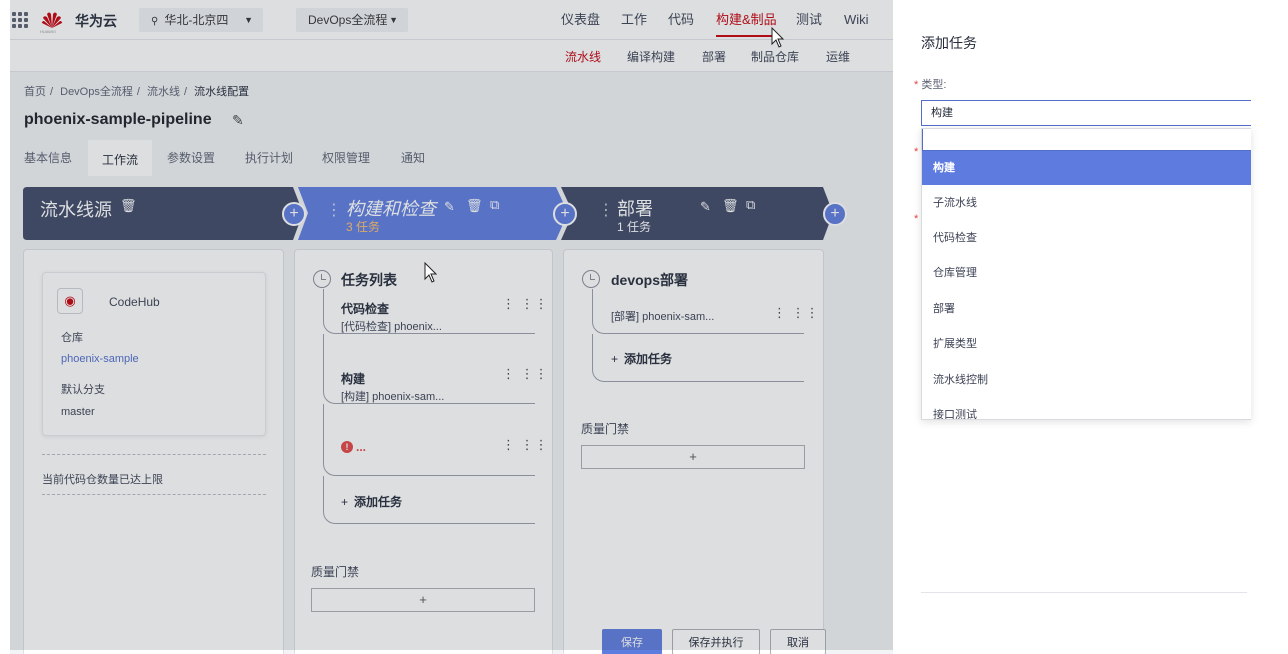 The width and height of the screenshot is (1288, 654). I want to click on repo-limit-note: 当前代码仓数量已达上限, so click(102, 480).